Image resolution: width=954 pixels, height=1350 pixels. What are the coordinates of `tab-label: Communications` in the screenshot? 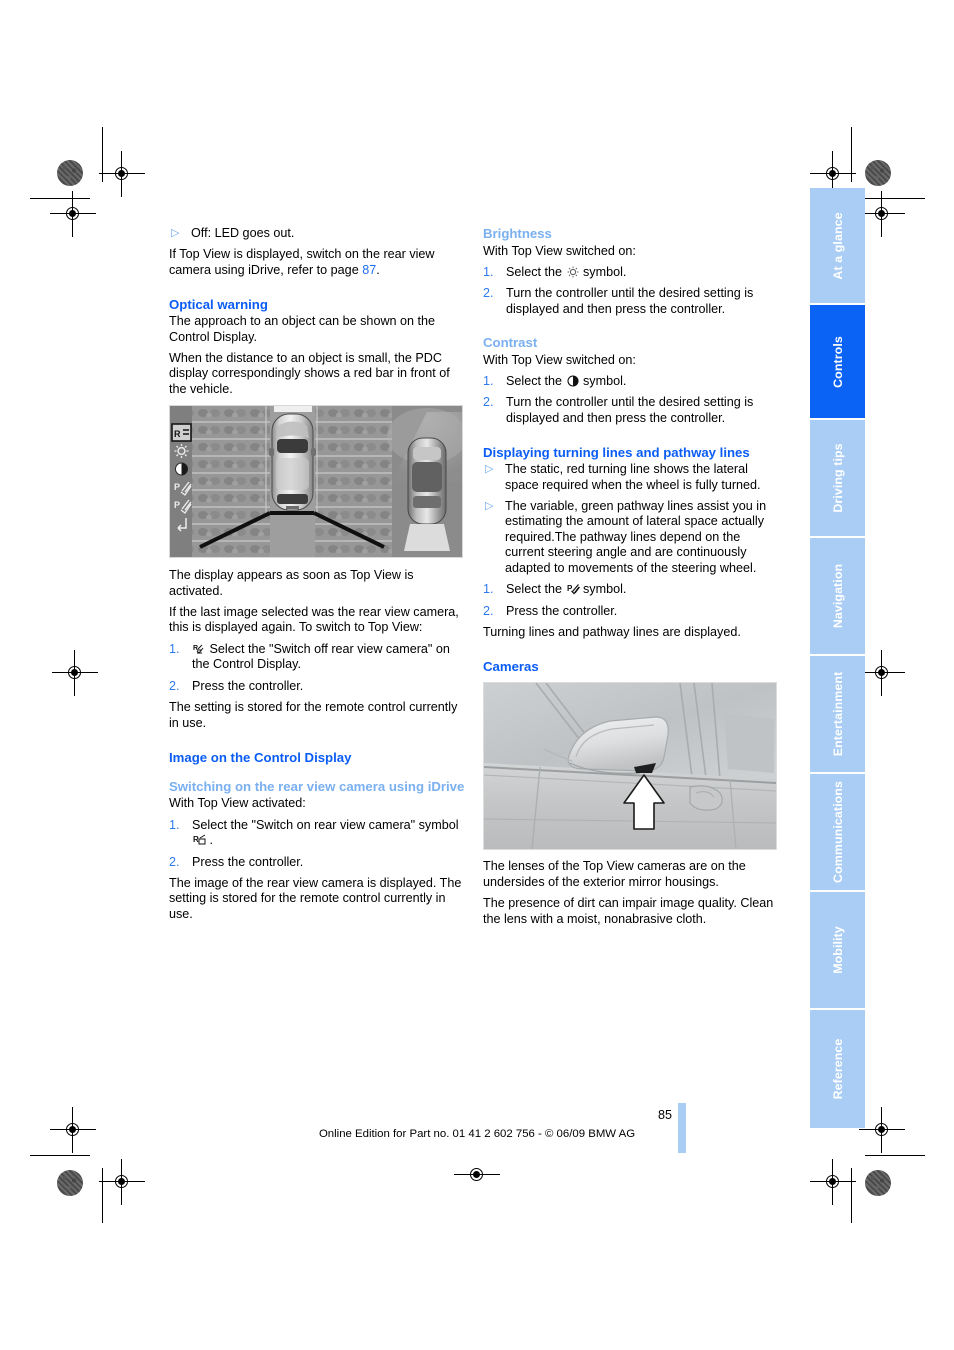 It's located at (837, 832).